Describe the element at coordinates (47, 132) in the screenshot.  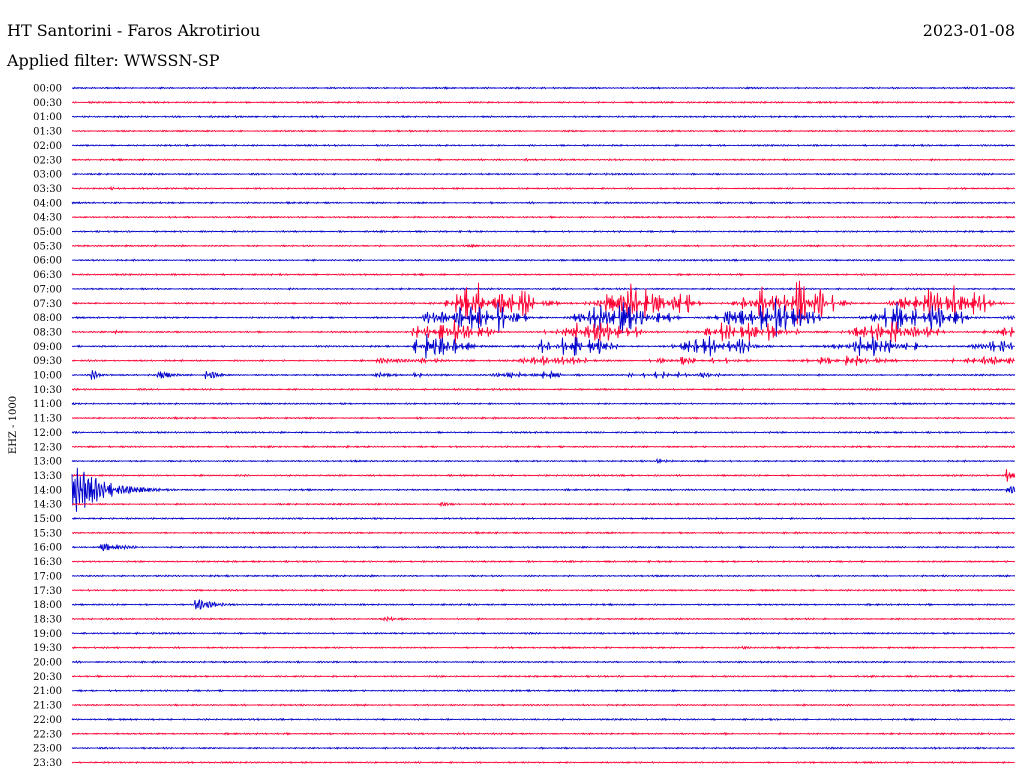
I see `time-tick-0130: 01:30` at that location.